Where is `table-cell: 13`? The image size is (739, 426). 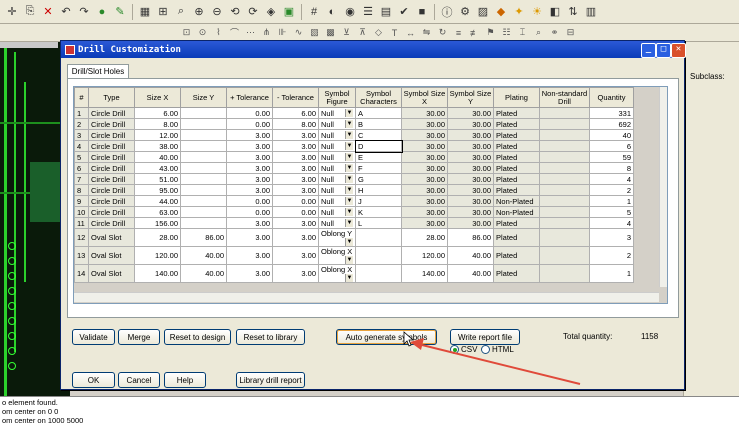 table-cell: 13 is located at coordinates (81, 255).